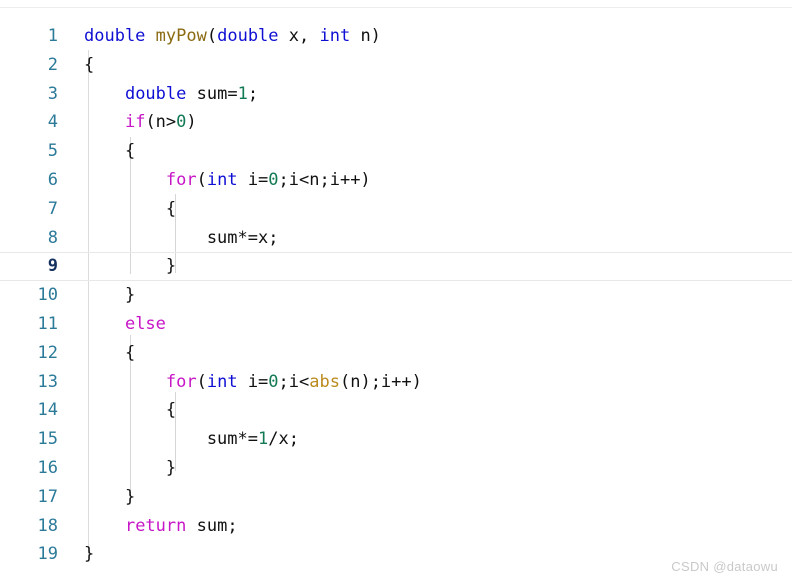 The height and width of the screenshot is (582, 792). I want to click on line-number: 14, so click(29, 410).